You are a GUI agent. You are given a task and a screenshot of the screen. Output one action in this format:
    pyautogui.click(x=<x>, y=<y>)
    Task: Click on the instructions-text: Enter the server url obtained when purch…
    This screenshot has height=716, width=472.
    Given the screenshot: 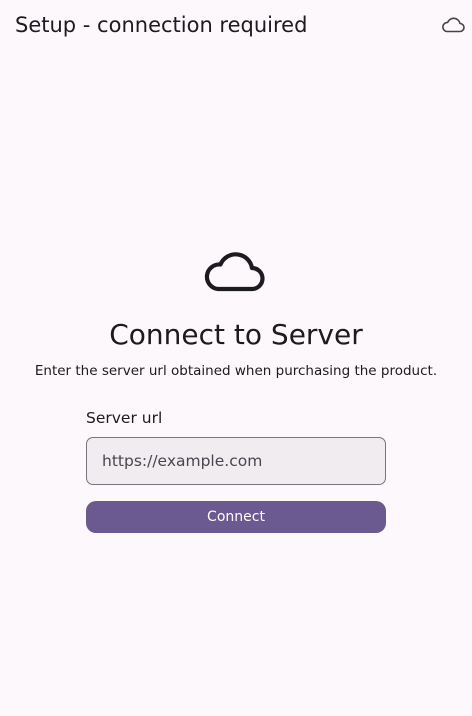 What is the action you would take?
    pyautogui.click(x=236, y=371)
    